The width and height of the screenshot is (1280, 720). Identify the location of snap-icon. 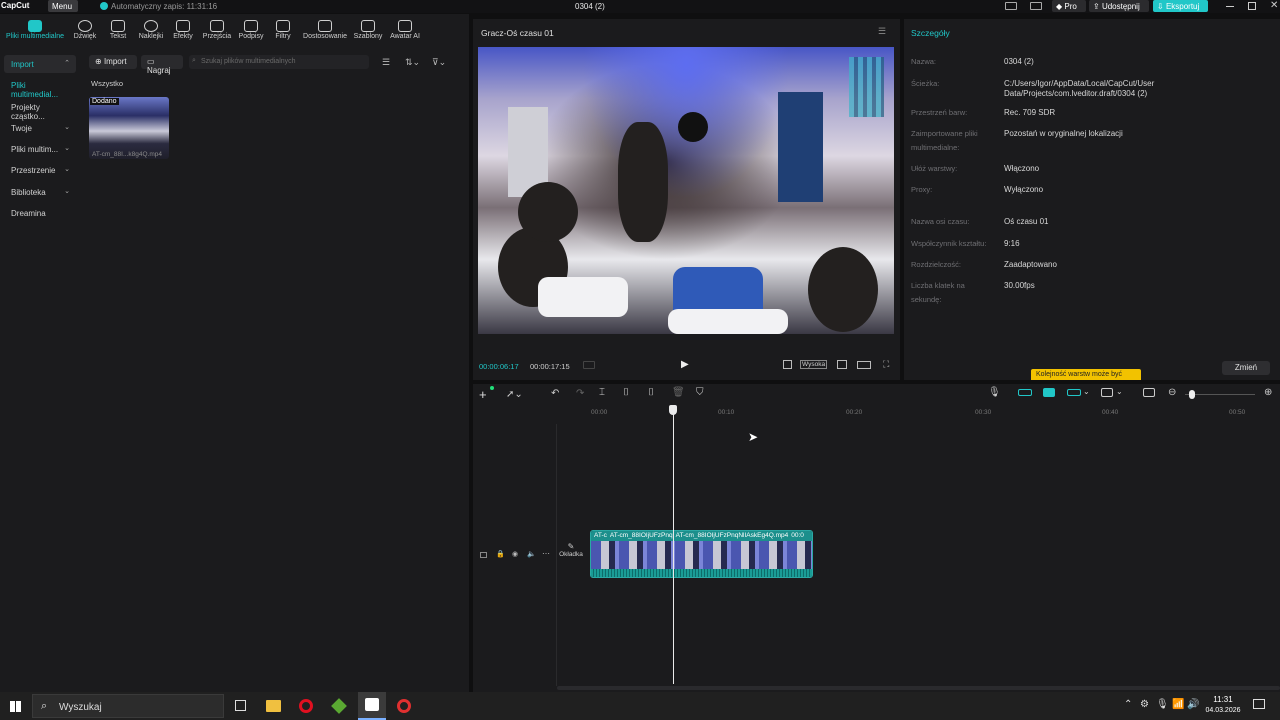
(1074, 392).